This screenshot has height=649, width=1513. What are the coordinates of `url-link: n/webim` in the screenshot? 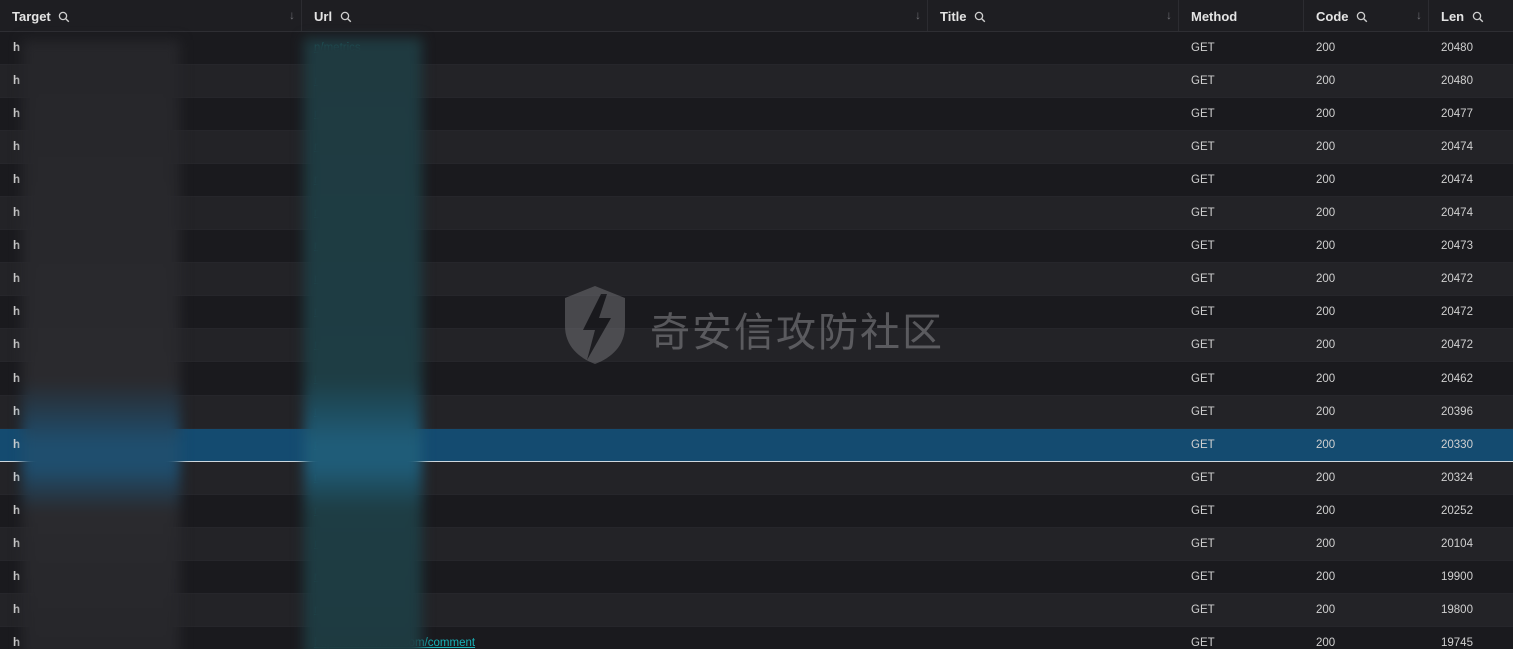 It's located at (335, 577).